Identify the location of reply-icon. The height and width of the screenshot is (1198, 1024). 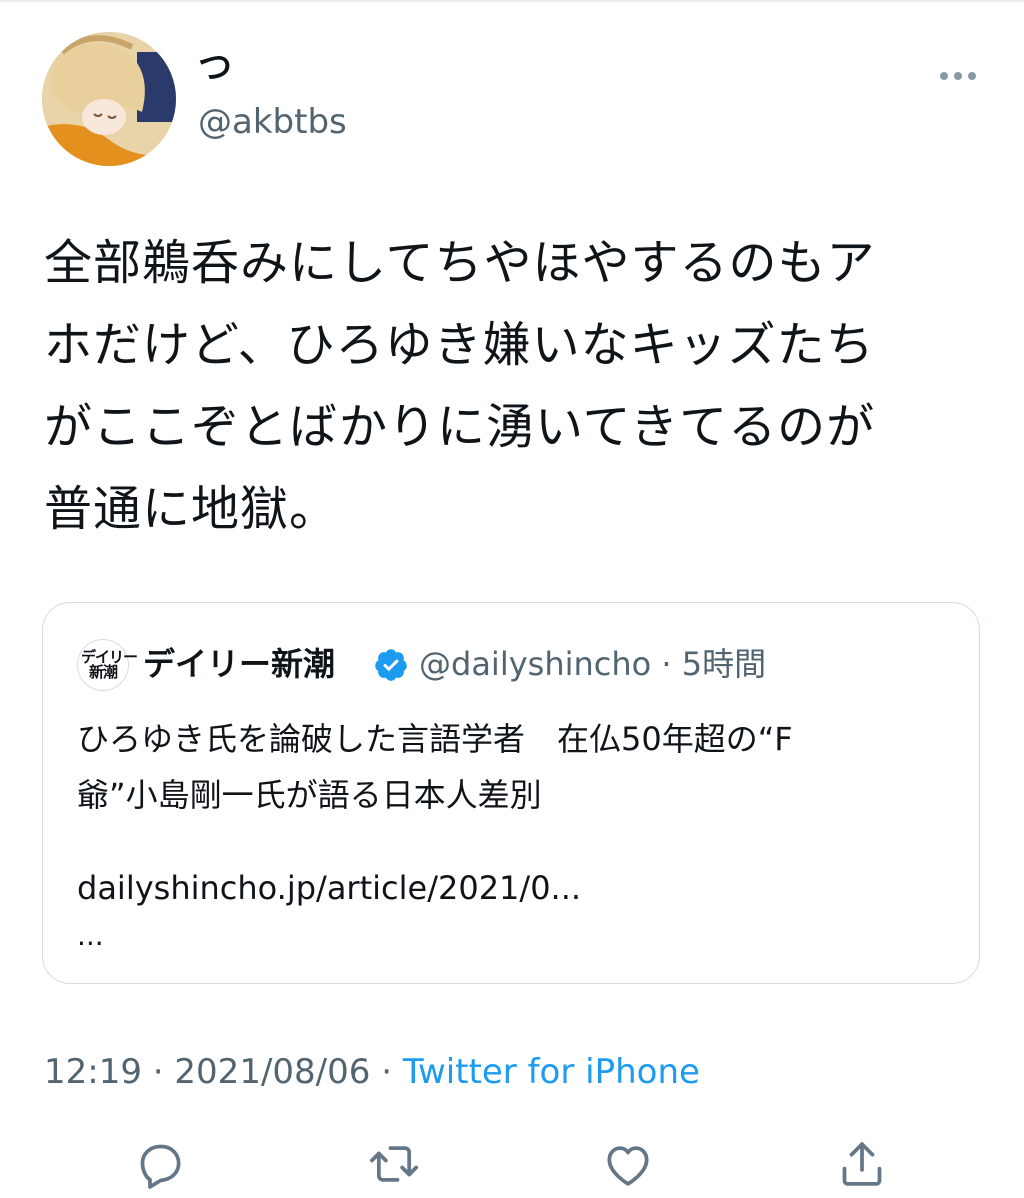
(160, 1166).